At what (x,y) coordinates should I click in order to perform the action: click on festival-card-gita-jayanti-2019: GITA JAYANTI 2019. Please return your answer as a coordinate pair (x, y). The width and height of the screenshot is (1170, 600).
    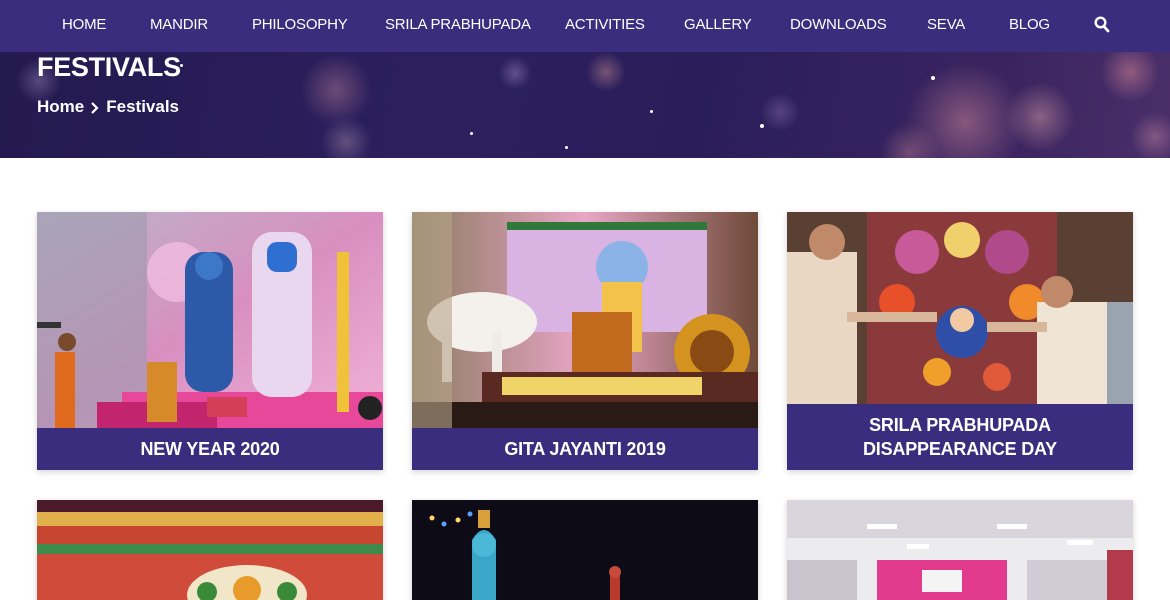
    Looking at the image, I should click on (585, 341).